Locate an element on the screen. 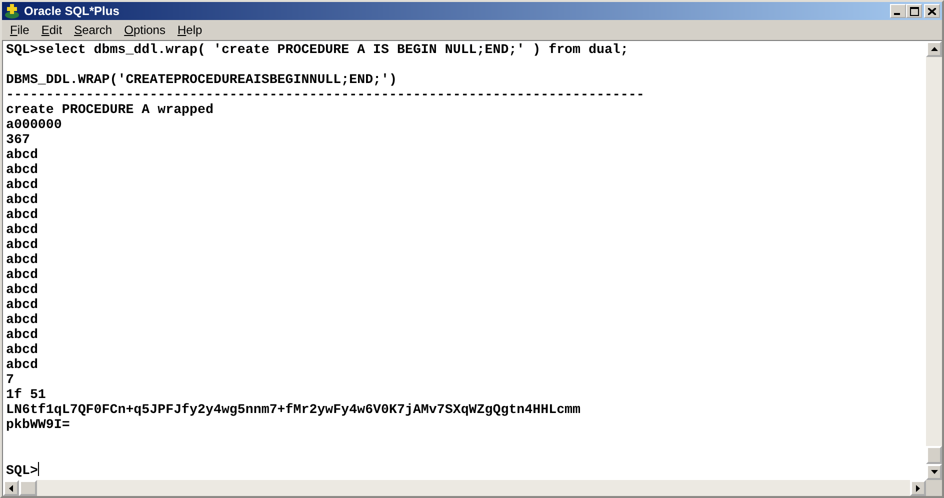  up-arrow-icon is located at coordinates (934, 49).